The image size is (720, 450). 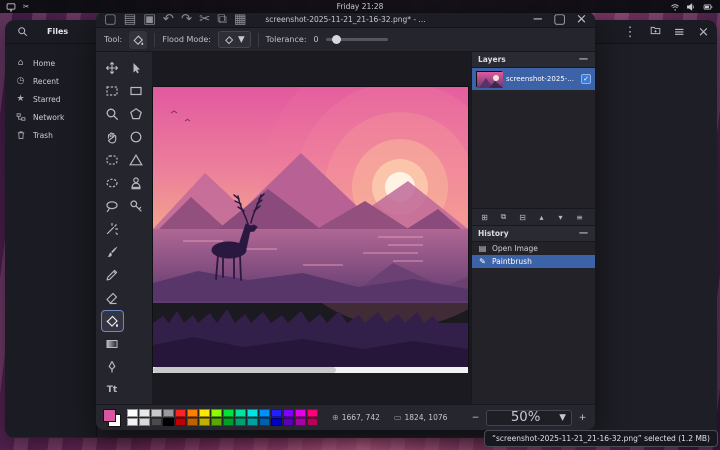 What do you see at coordinates (240, 19) in the screenshot?
I see `paste-icon: ▦` at bounding box center [240, 19].